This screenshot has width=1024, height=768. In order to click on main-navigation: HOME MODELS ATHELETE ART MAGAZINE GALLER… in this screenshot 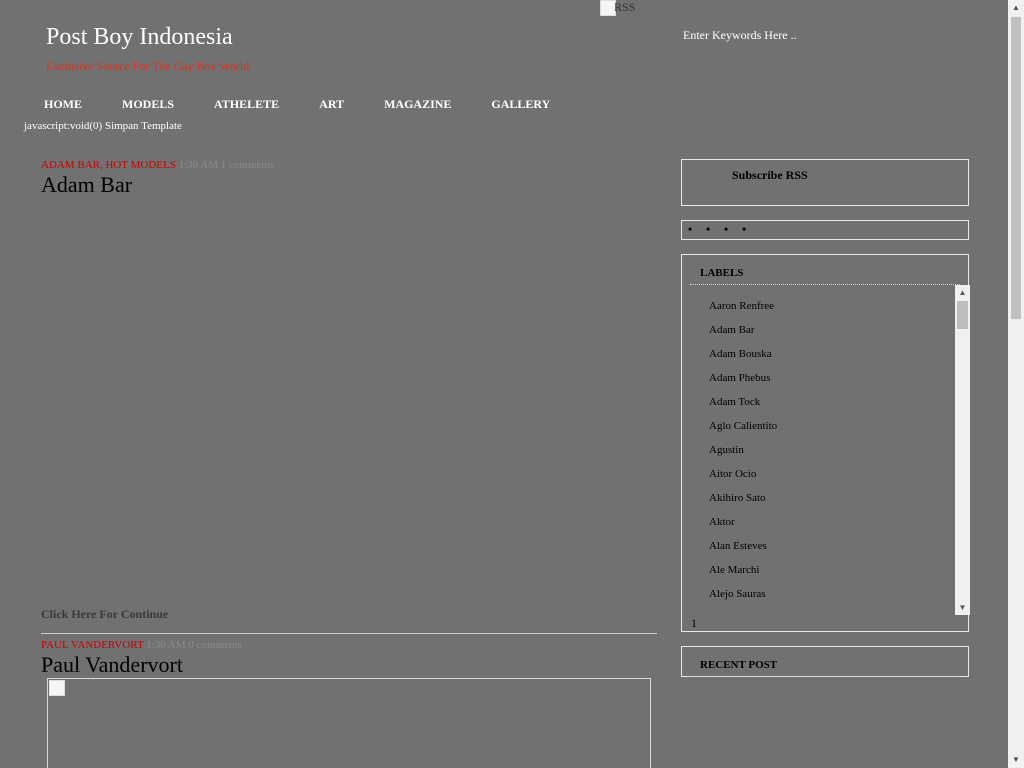, I will do `click(297, 104)`.